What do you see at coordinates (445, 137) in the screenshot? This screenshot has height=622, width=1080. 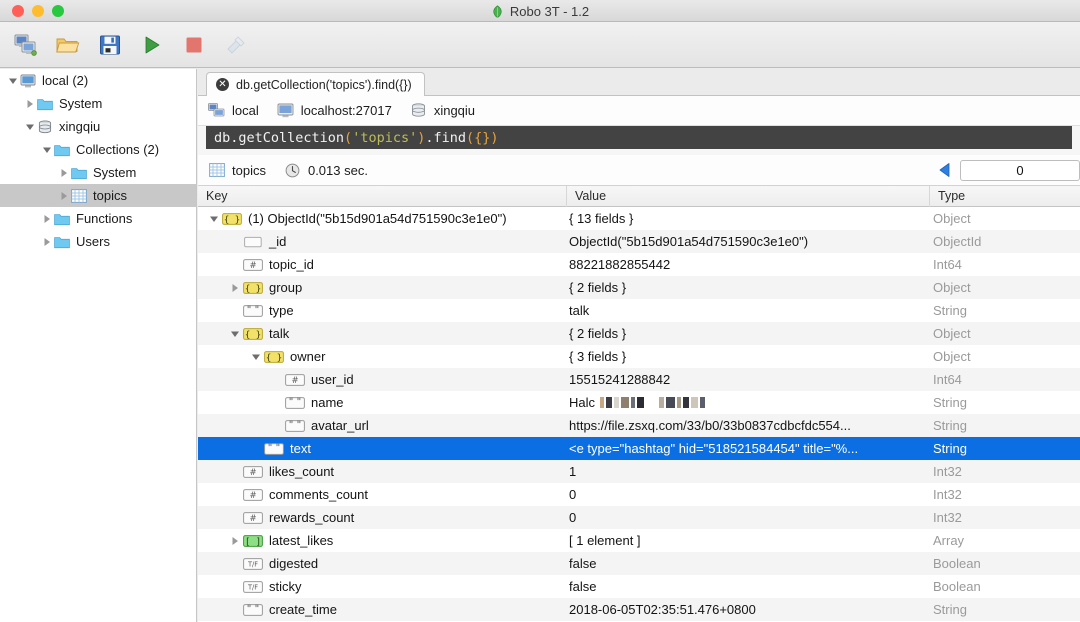 I see `code-token: .find` at bounding box center [445, 137].